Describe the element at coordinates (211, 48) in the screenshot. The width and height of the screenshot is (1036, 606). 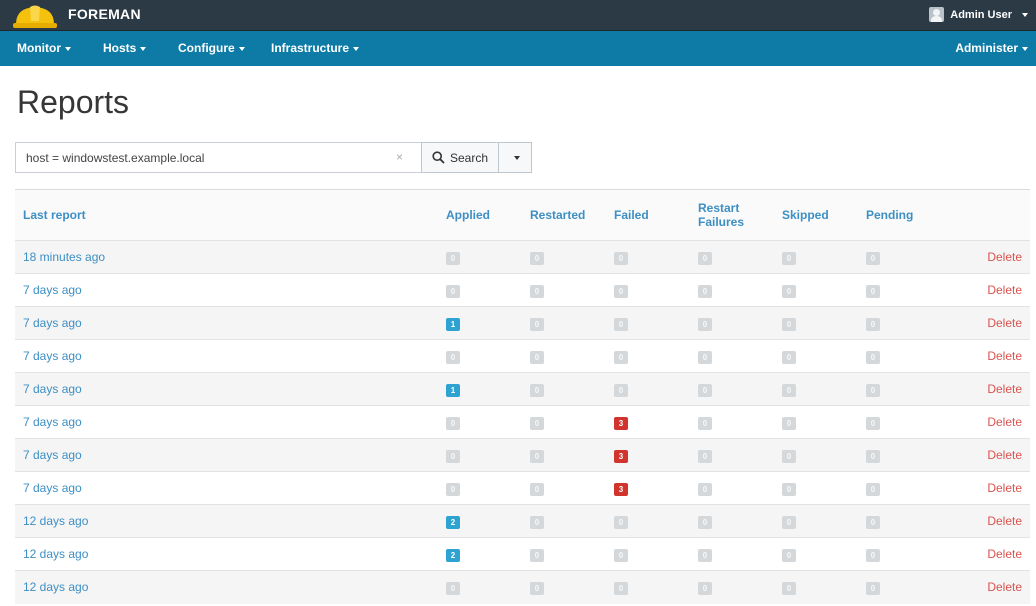
I see `nav-configure: Configure` at that location.